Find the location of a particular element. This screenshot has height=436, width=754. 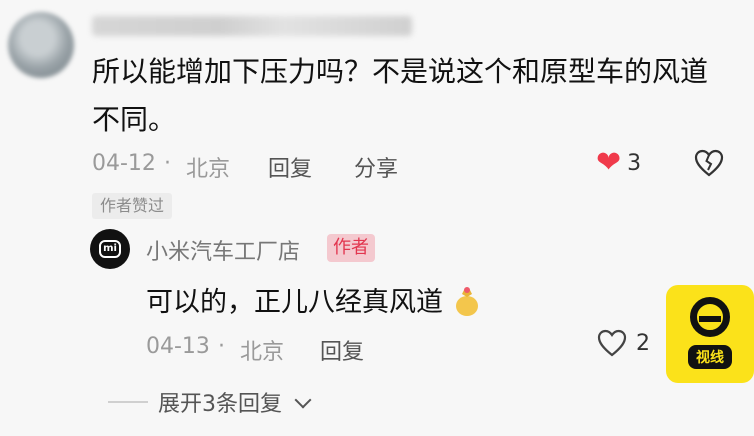

comment-share-button: 分享 is located at coordinates (376, 167).